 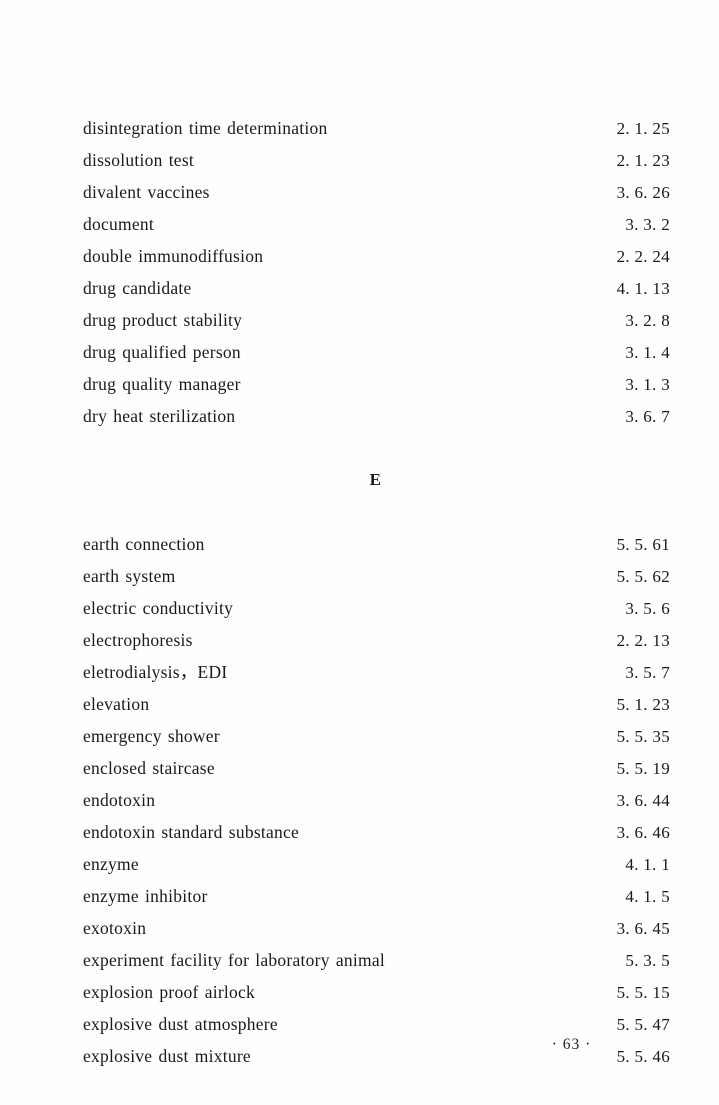 I want to click on index-entry: explosion proof airlock 5. 5. 15, so click(x=376, y=992).